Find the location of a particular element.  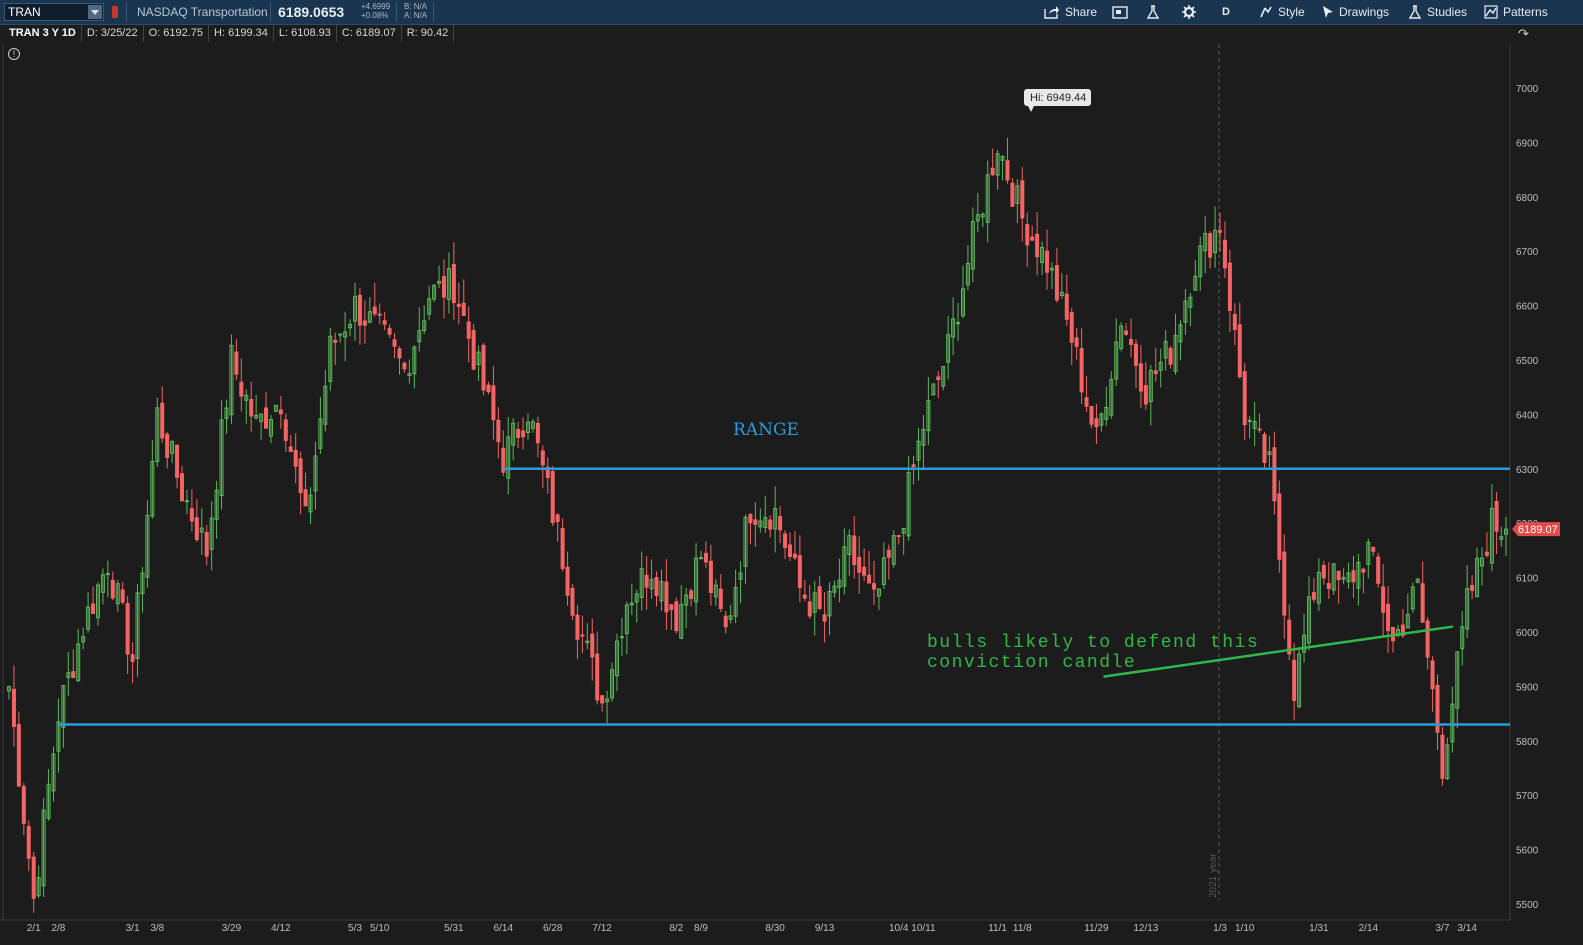

last-price-marker: 6189.07 is located at coordinates (1536, 529).